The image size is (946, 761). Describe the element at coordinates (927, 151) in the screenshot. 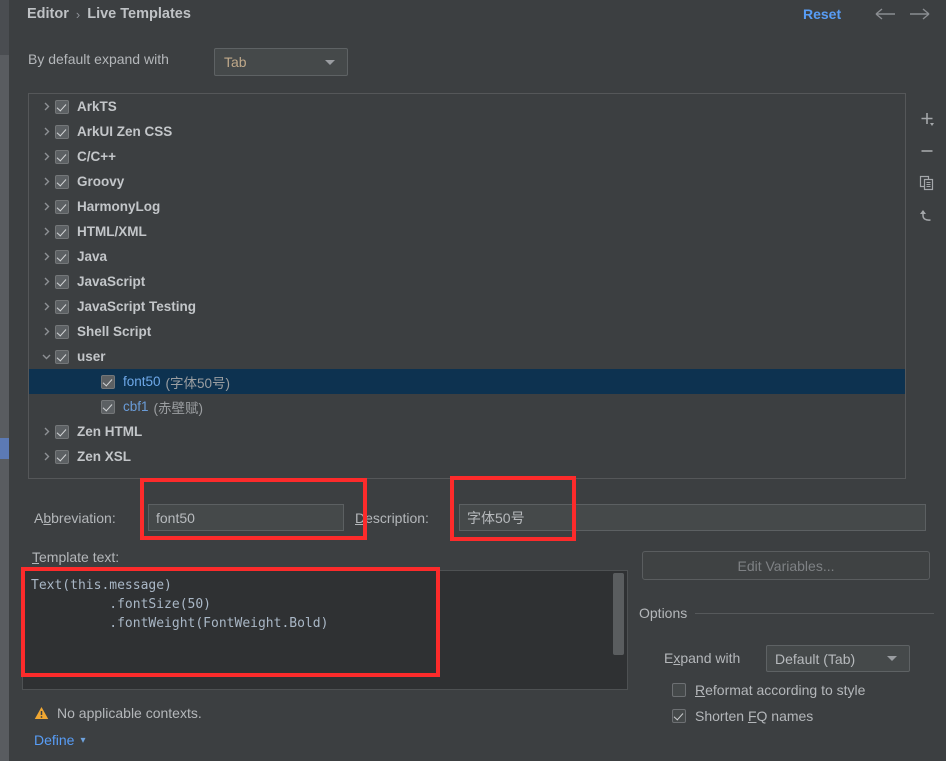

I see `remove-template-button` at that location.